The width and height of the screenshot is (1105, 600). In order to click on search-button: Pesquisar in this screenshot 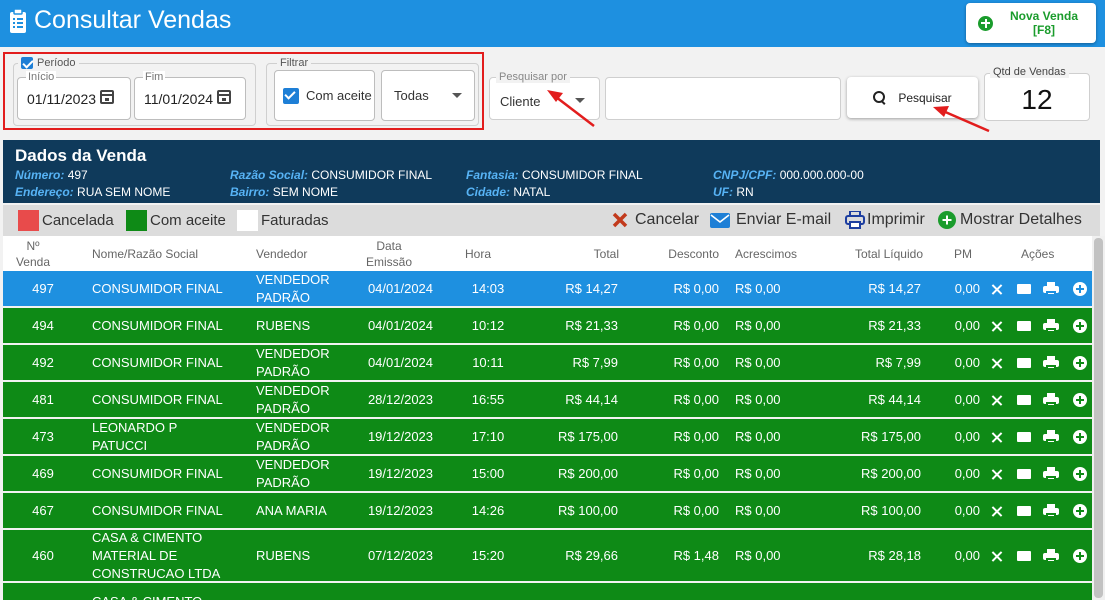, I will do `click(912, 97)`.